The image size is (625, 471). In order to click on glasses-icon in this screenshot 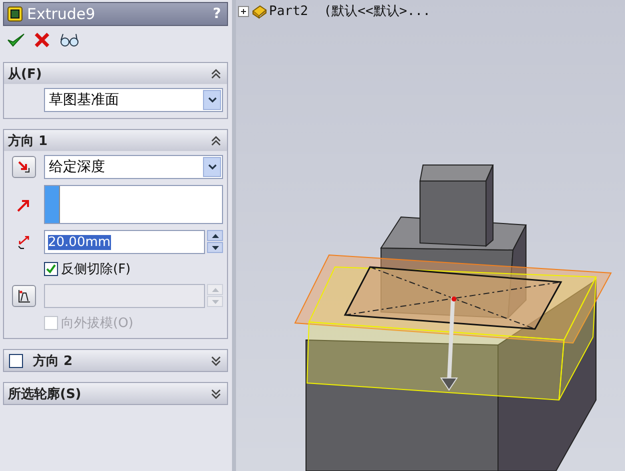, I will do `click(69, 40)`.